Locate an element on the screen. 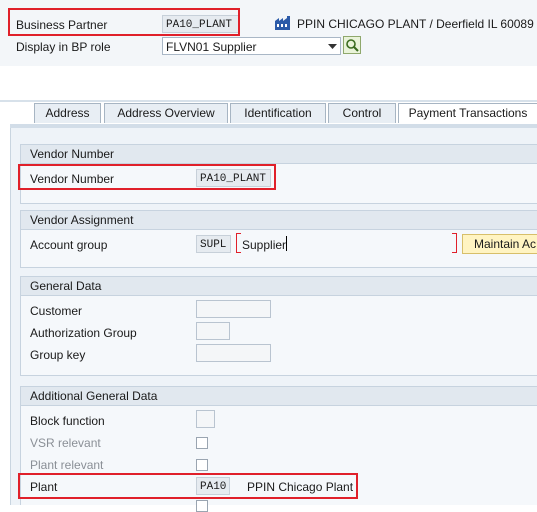 The height and width of the screenshot is (512, 537). vendor-assignment-group-header: Vendor Assignment is located at coordinates (279, 220).